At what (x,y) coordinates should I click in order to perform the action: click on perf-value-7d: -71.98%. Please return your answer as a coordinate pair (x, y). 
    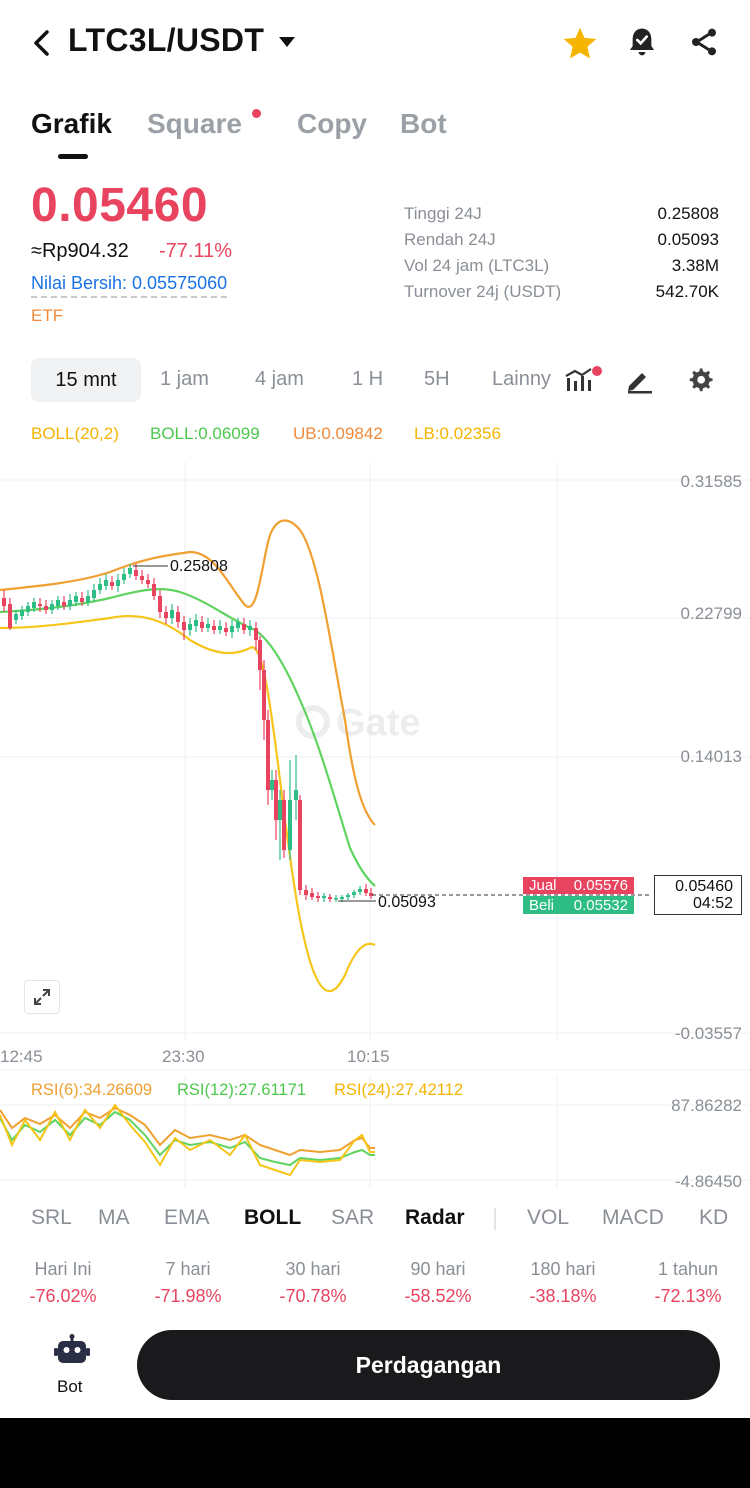
    Looking at the image, I should click on (188, 1296).